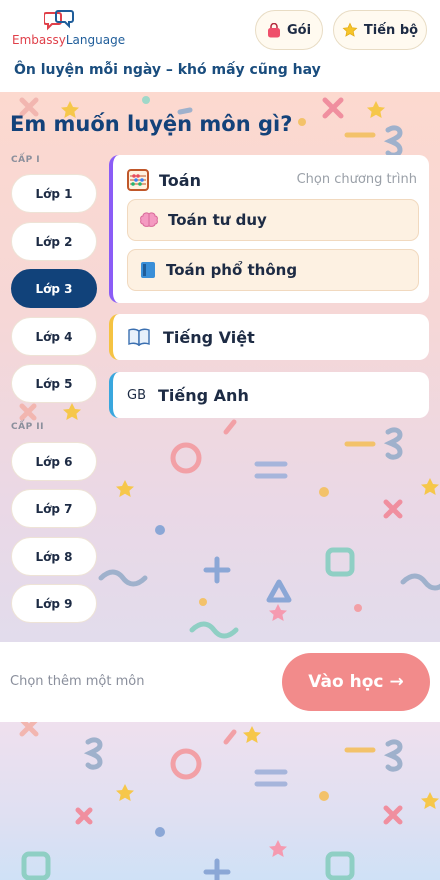 Image resolution: width=440 pixels, height=880 pixels. I want to click on english-label: Tiếng Anh, so click(203, 395).